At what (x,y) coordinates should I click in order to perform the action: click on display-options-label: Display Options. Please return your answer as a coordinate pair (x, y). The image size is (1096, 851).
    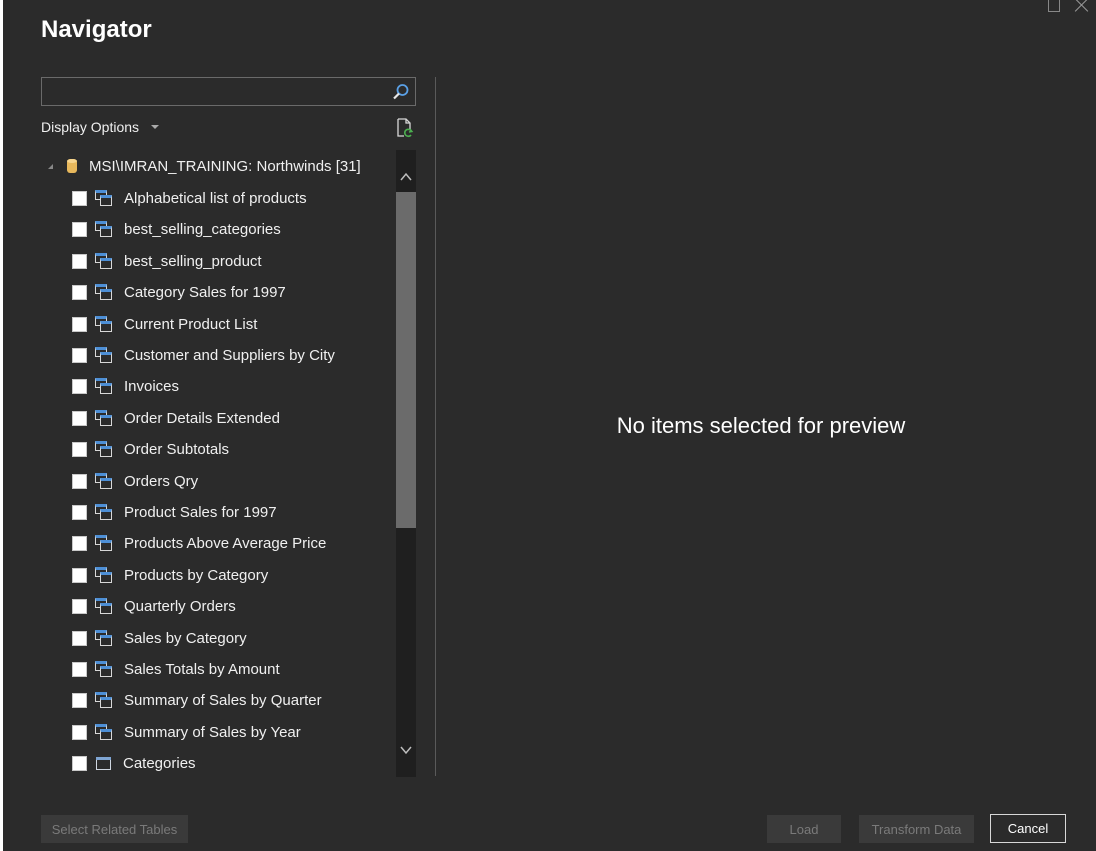
    Looking at the image, I should click on (90, 127).